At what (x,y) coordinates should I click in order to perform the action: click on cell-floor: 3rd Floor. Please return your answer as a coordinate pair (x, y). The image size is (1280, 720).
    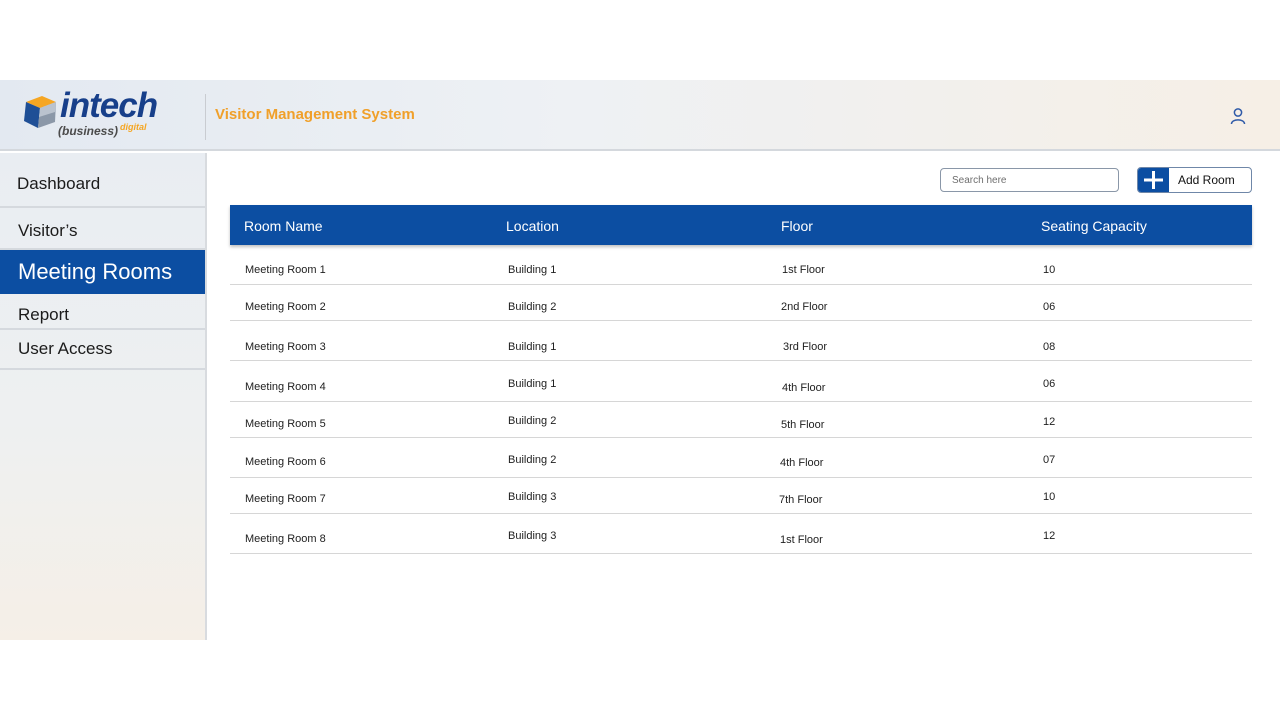
    Looking at the image, I should click on (805, 347).